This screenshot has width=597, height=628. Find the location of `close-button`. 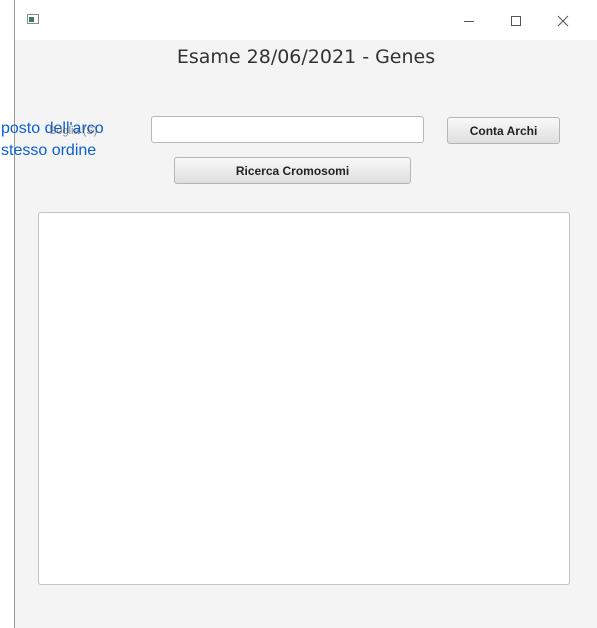

close-button is located at coordinates (563, 21).